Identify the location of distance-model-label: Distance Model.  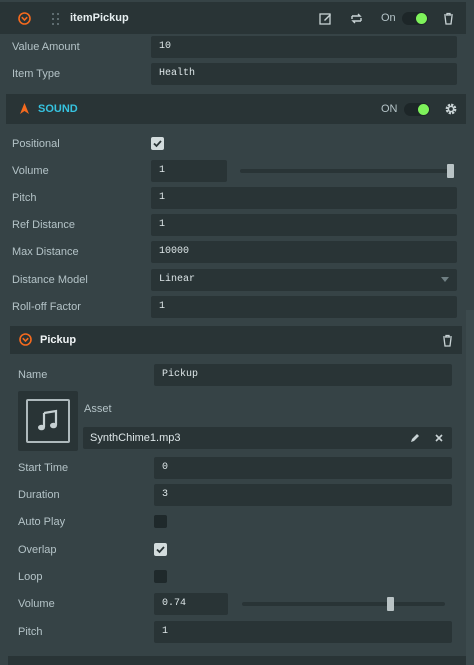
(50, 280).